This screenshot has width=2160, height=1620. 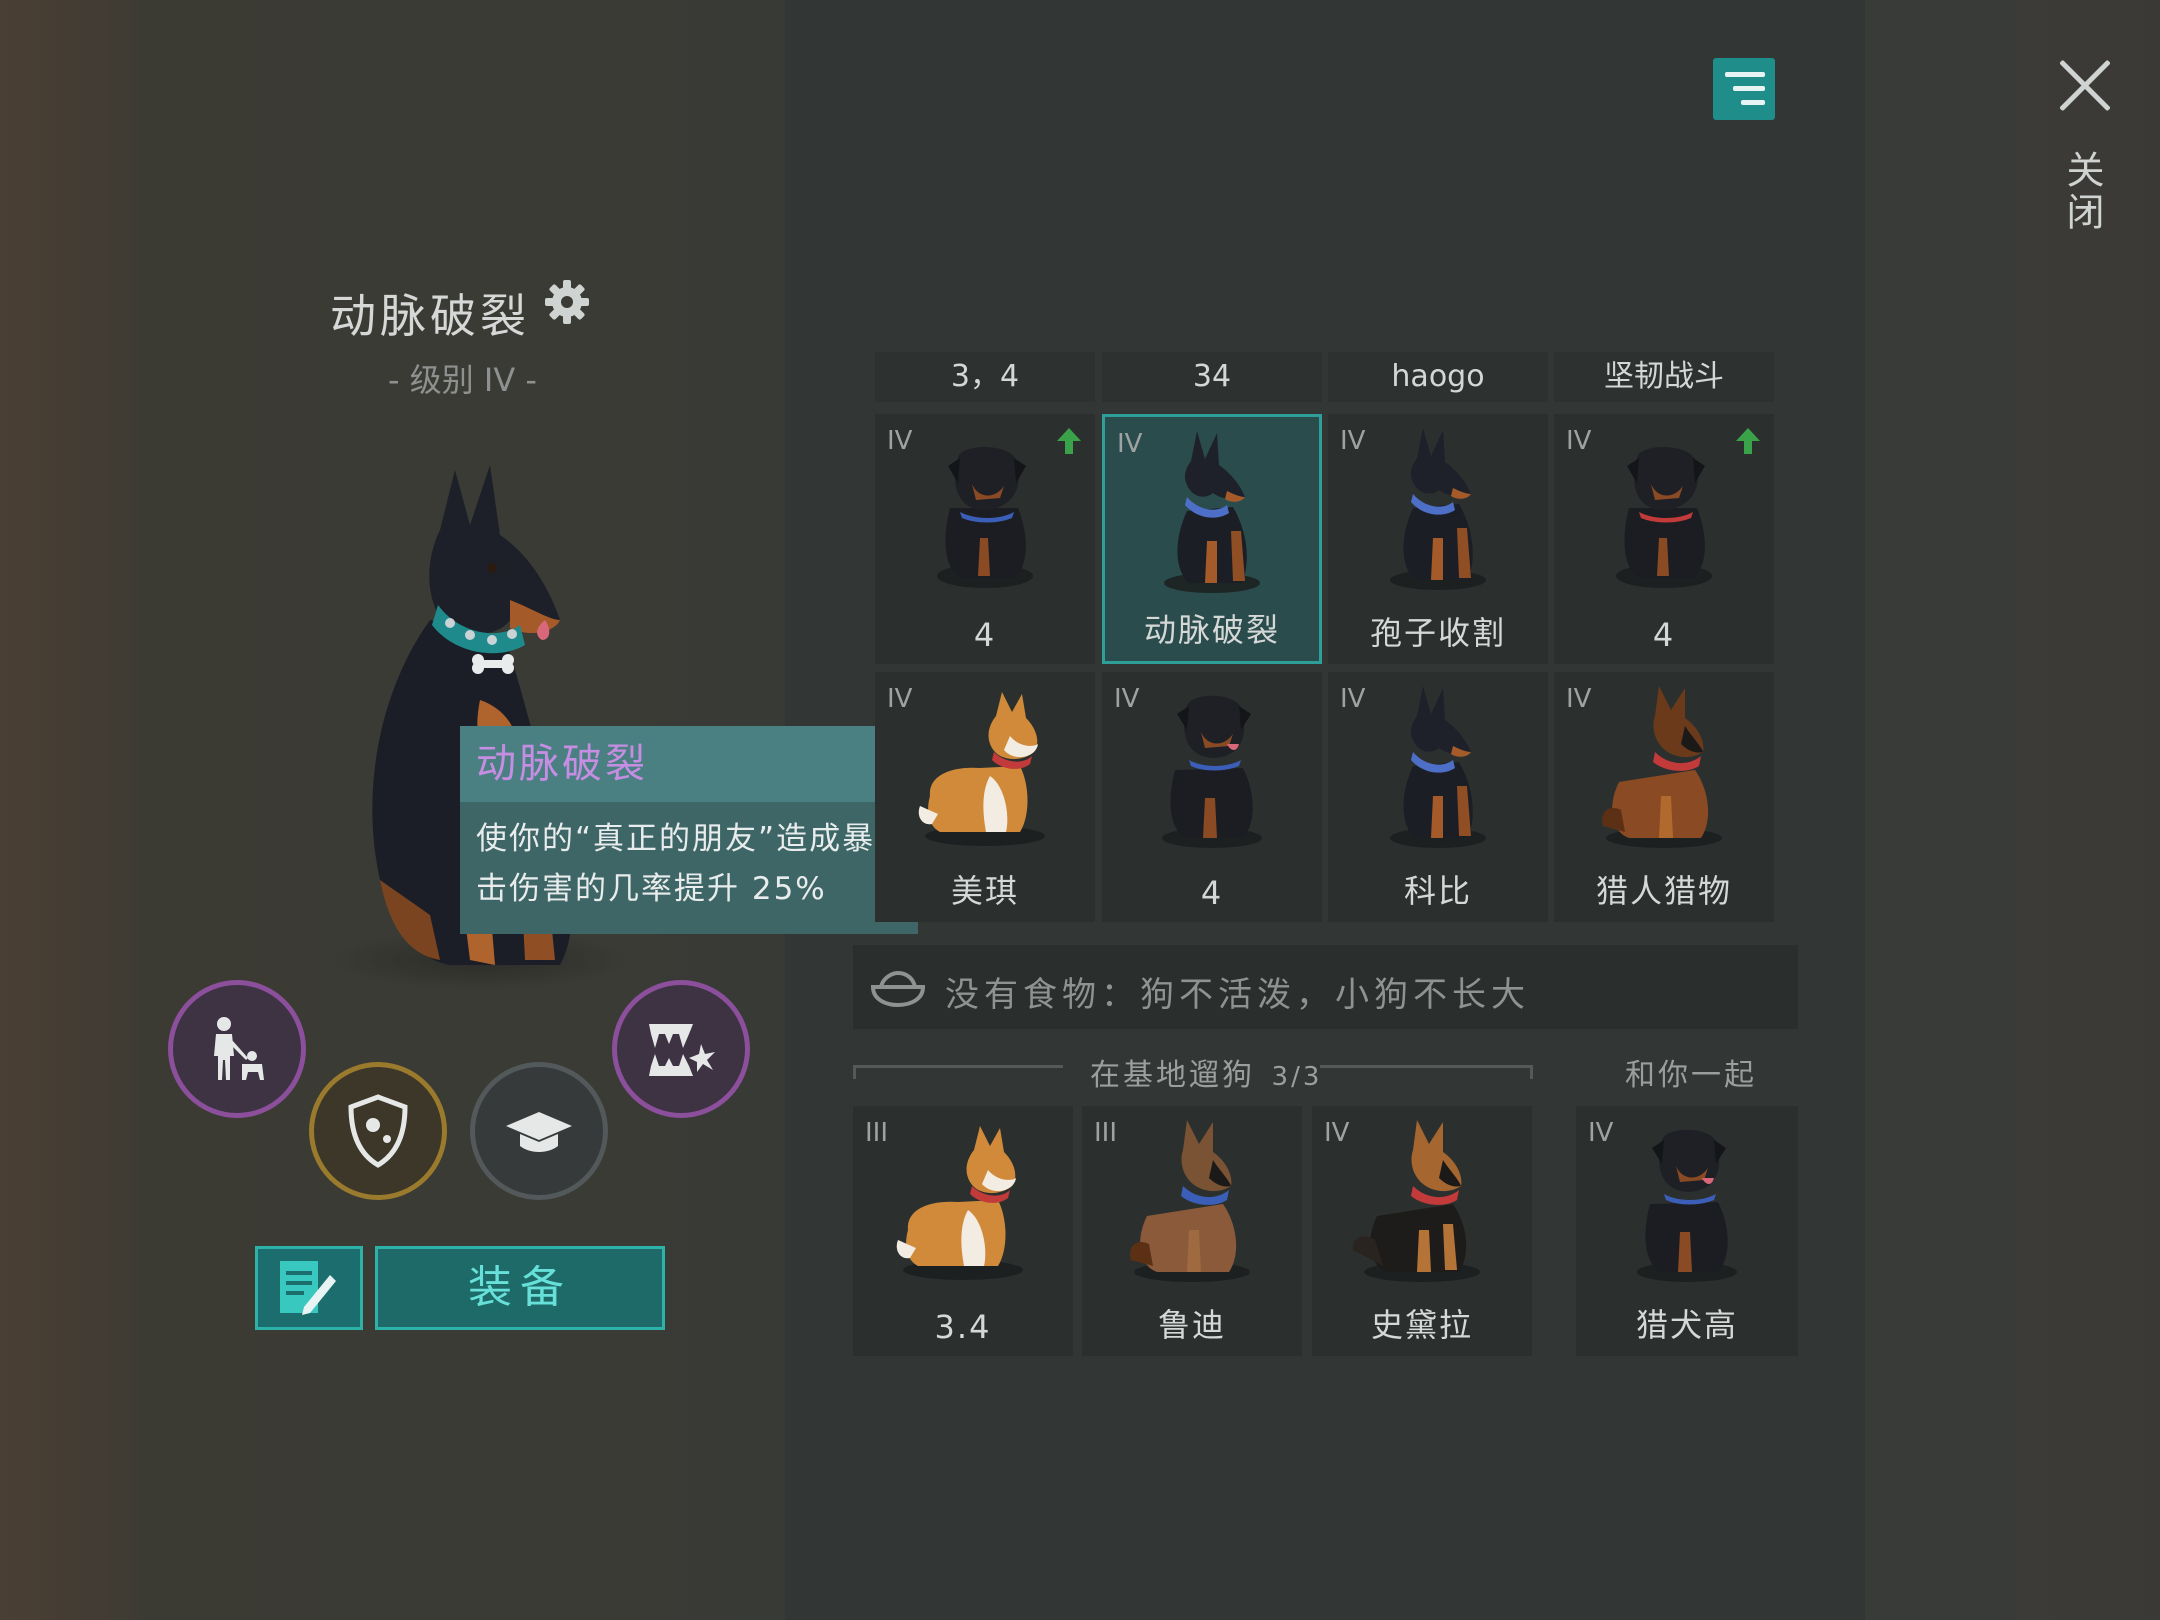 I want to click on walking-section-label: 在基地遛狗 3/3, so click(x=1206, y=1072).